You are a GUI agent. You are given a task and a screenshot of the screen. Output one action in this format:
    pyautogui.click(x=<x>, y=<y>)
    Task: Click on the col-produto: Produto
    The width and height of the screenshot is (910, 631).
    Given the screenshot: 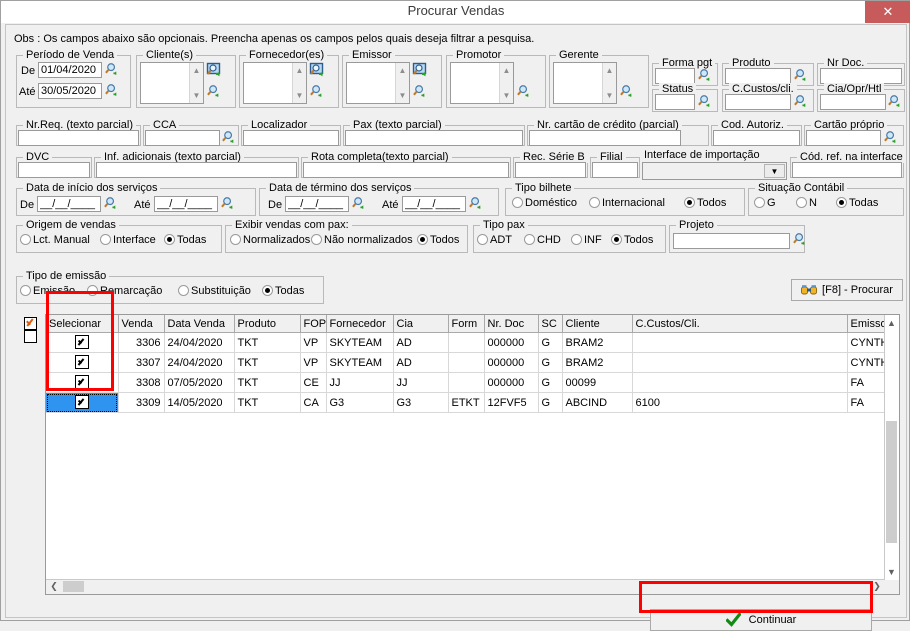 What is the action you would take?
    pyautogui.click(x=267, y=324)
    